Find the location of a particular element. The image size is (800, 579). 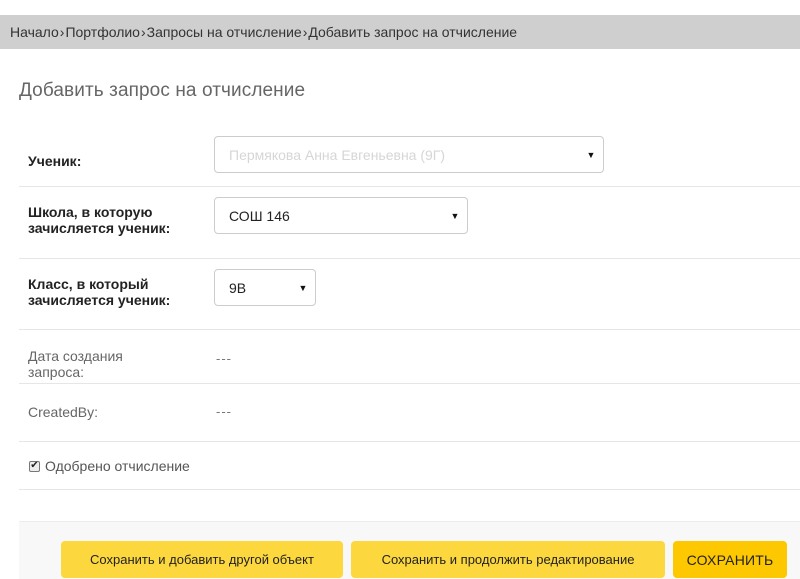

breadcrumb-current: Добавить запрос на отчисление is located at coordinates (413, 32).